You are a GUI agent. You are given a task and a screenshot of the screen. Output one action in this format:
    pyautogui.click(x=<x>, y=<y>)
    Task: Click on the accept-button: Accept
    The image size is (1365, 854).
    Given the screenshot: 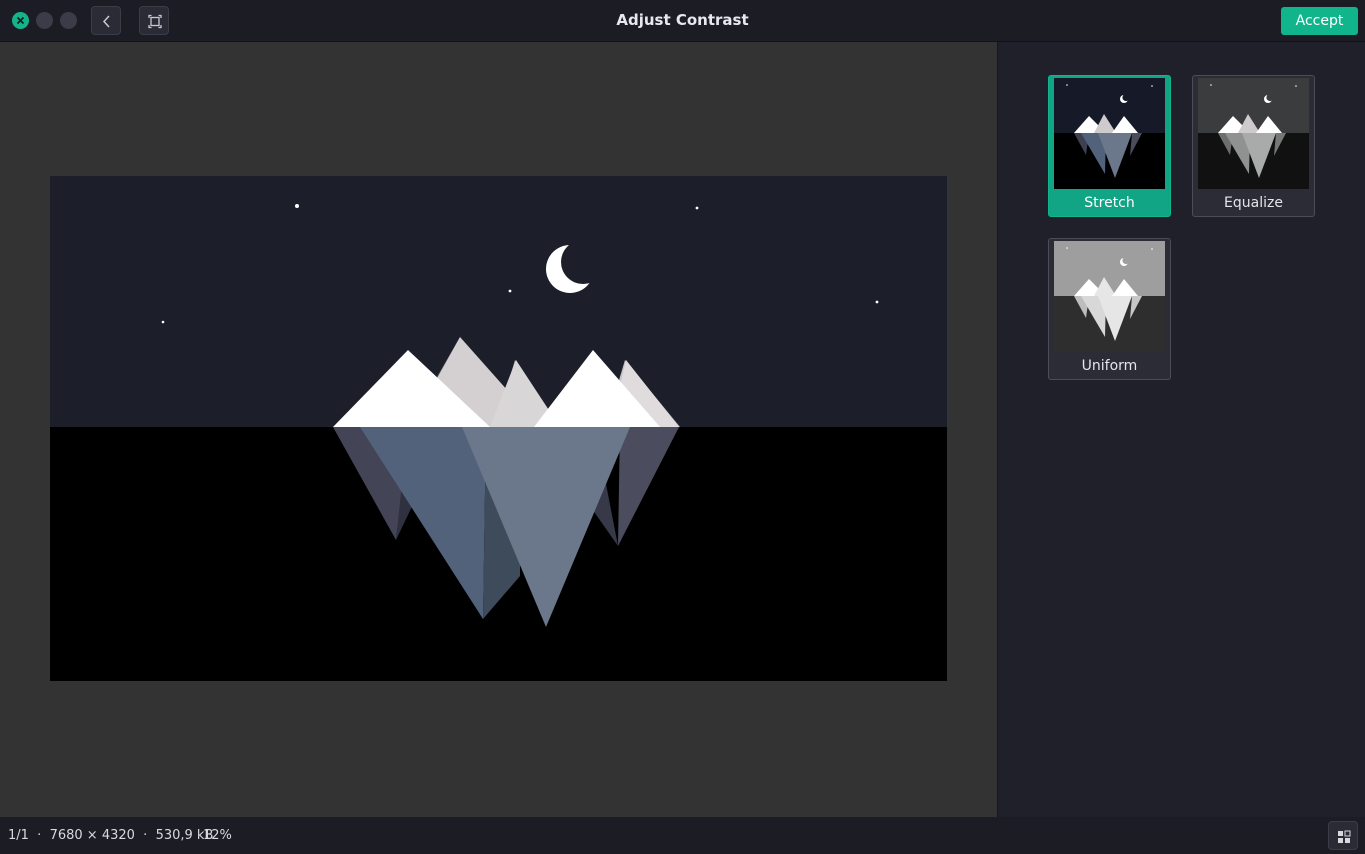 What is the action you would take?
    pyautogui.click(x=1319, y=21)
    